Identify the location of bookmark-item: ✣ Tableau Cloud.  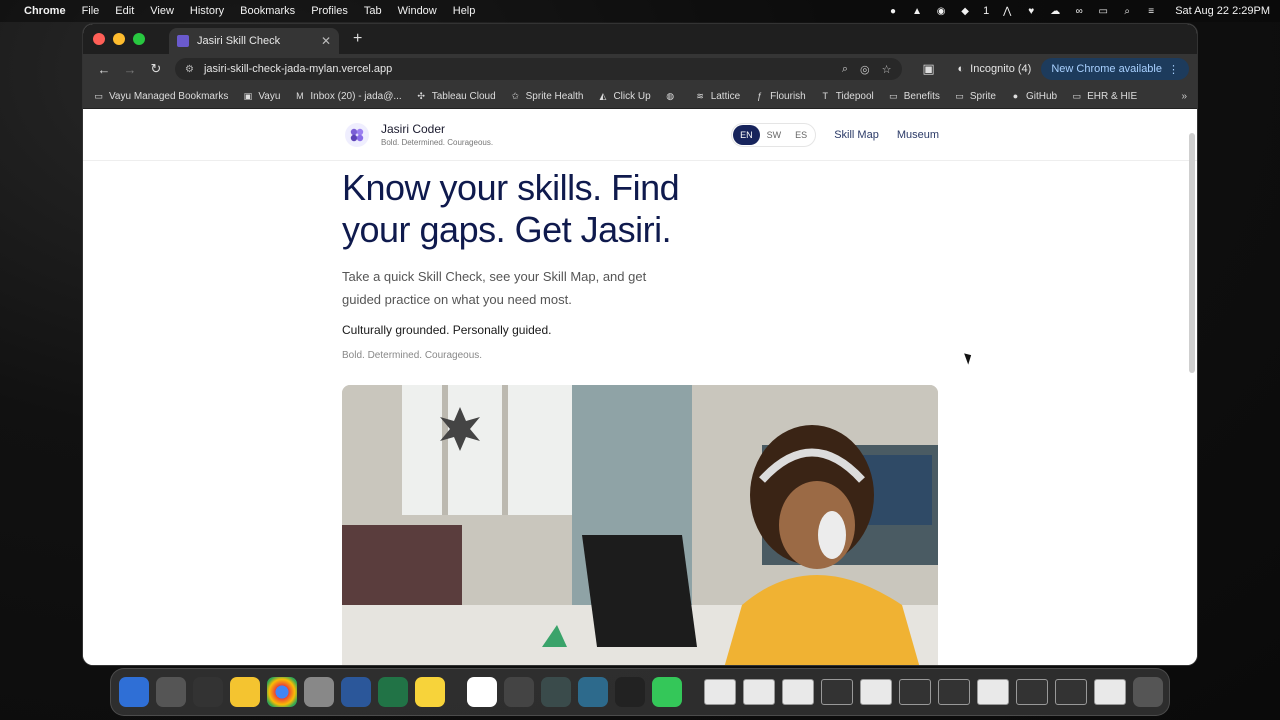
(455, 96).